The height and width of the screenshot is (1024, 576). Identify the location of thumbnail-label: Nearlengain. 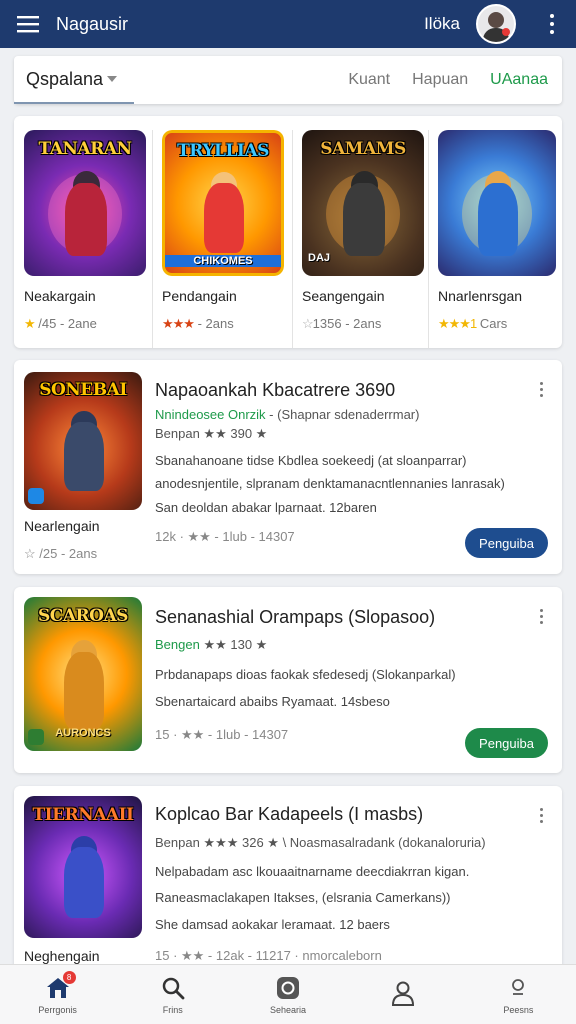
(62, 526).